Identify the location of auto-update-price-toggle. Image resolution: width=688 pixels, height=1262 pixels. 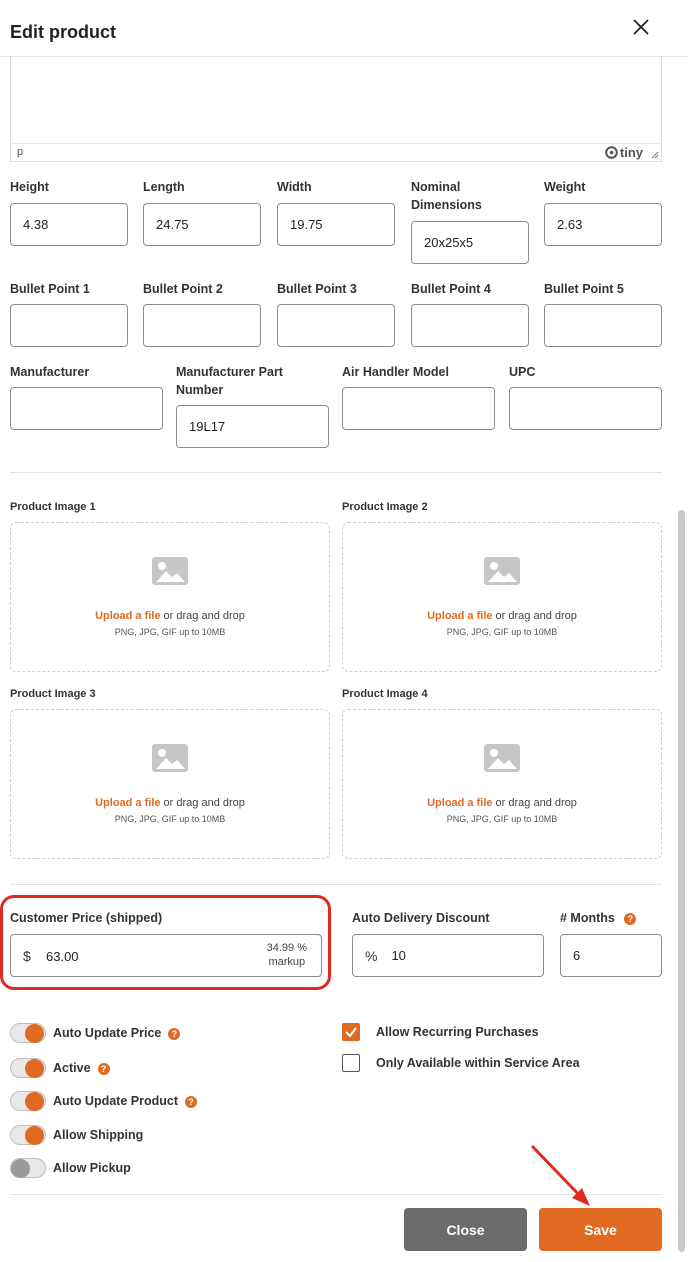
(28, 1033).